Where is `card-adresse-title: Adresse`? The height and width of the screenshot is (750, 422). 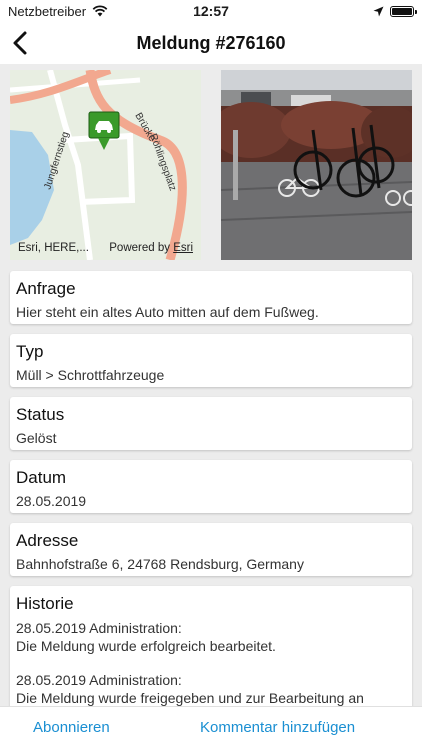
card-adresse-title: Adresse is located at coordinates (47, 540).